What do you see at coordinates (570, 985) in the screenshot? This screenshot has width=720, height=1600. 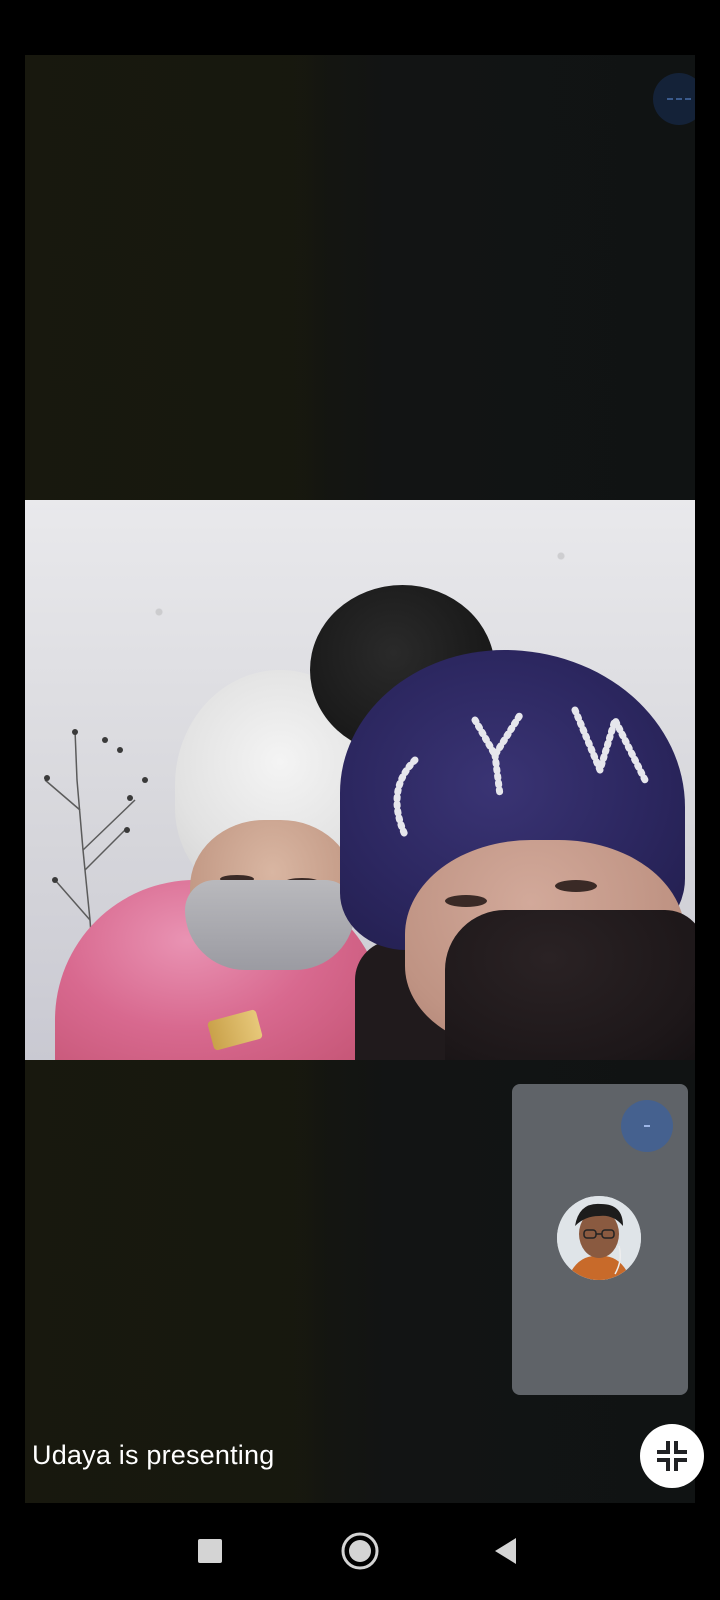 I see `woman-black-scarf` at bounding box center [570, 985].